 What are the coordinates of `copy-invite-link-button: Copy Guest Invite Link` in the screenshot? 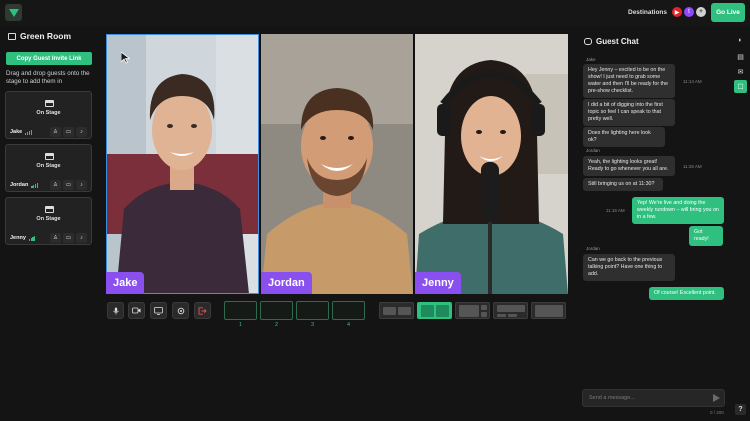 It's located at (49, 58).